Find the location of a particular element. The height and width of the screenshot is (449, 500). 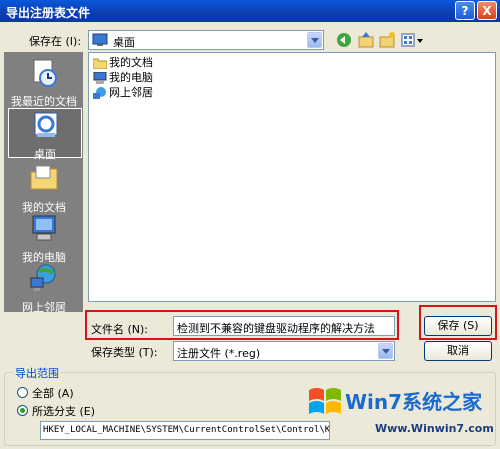

places-bar: 我最近的文档 桌面 我的文档 我的电脑 网上邻居 is located at coordinates (43, 183).